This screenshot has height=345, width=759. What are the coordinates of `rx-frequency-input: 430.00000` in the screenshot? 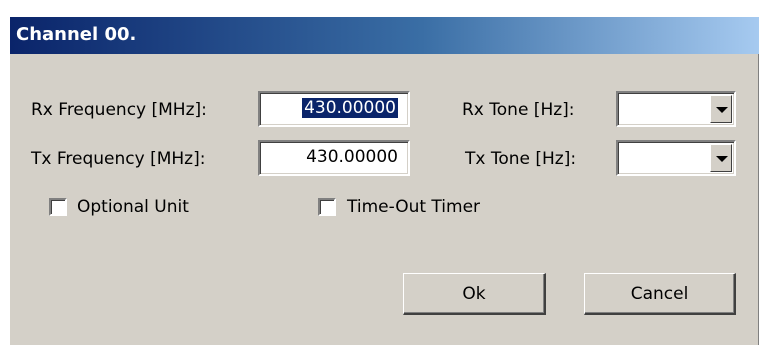 It's located at (334, 109).